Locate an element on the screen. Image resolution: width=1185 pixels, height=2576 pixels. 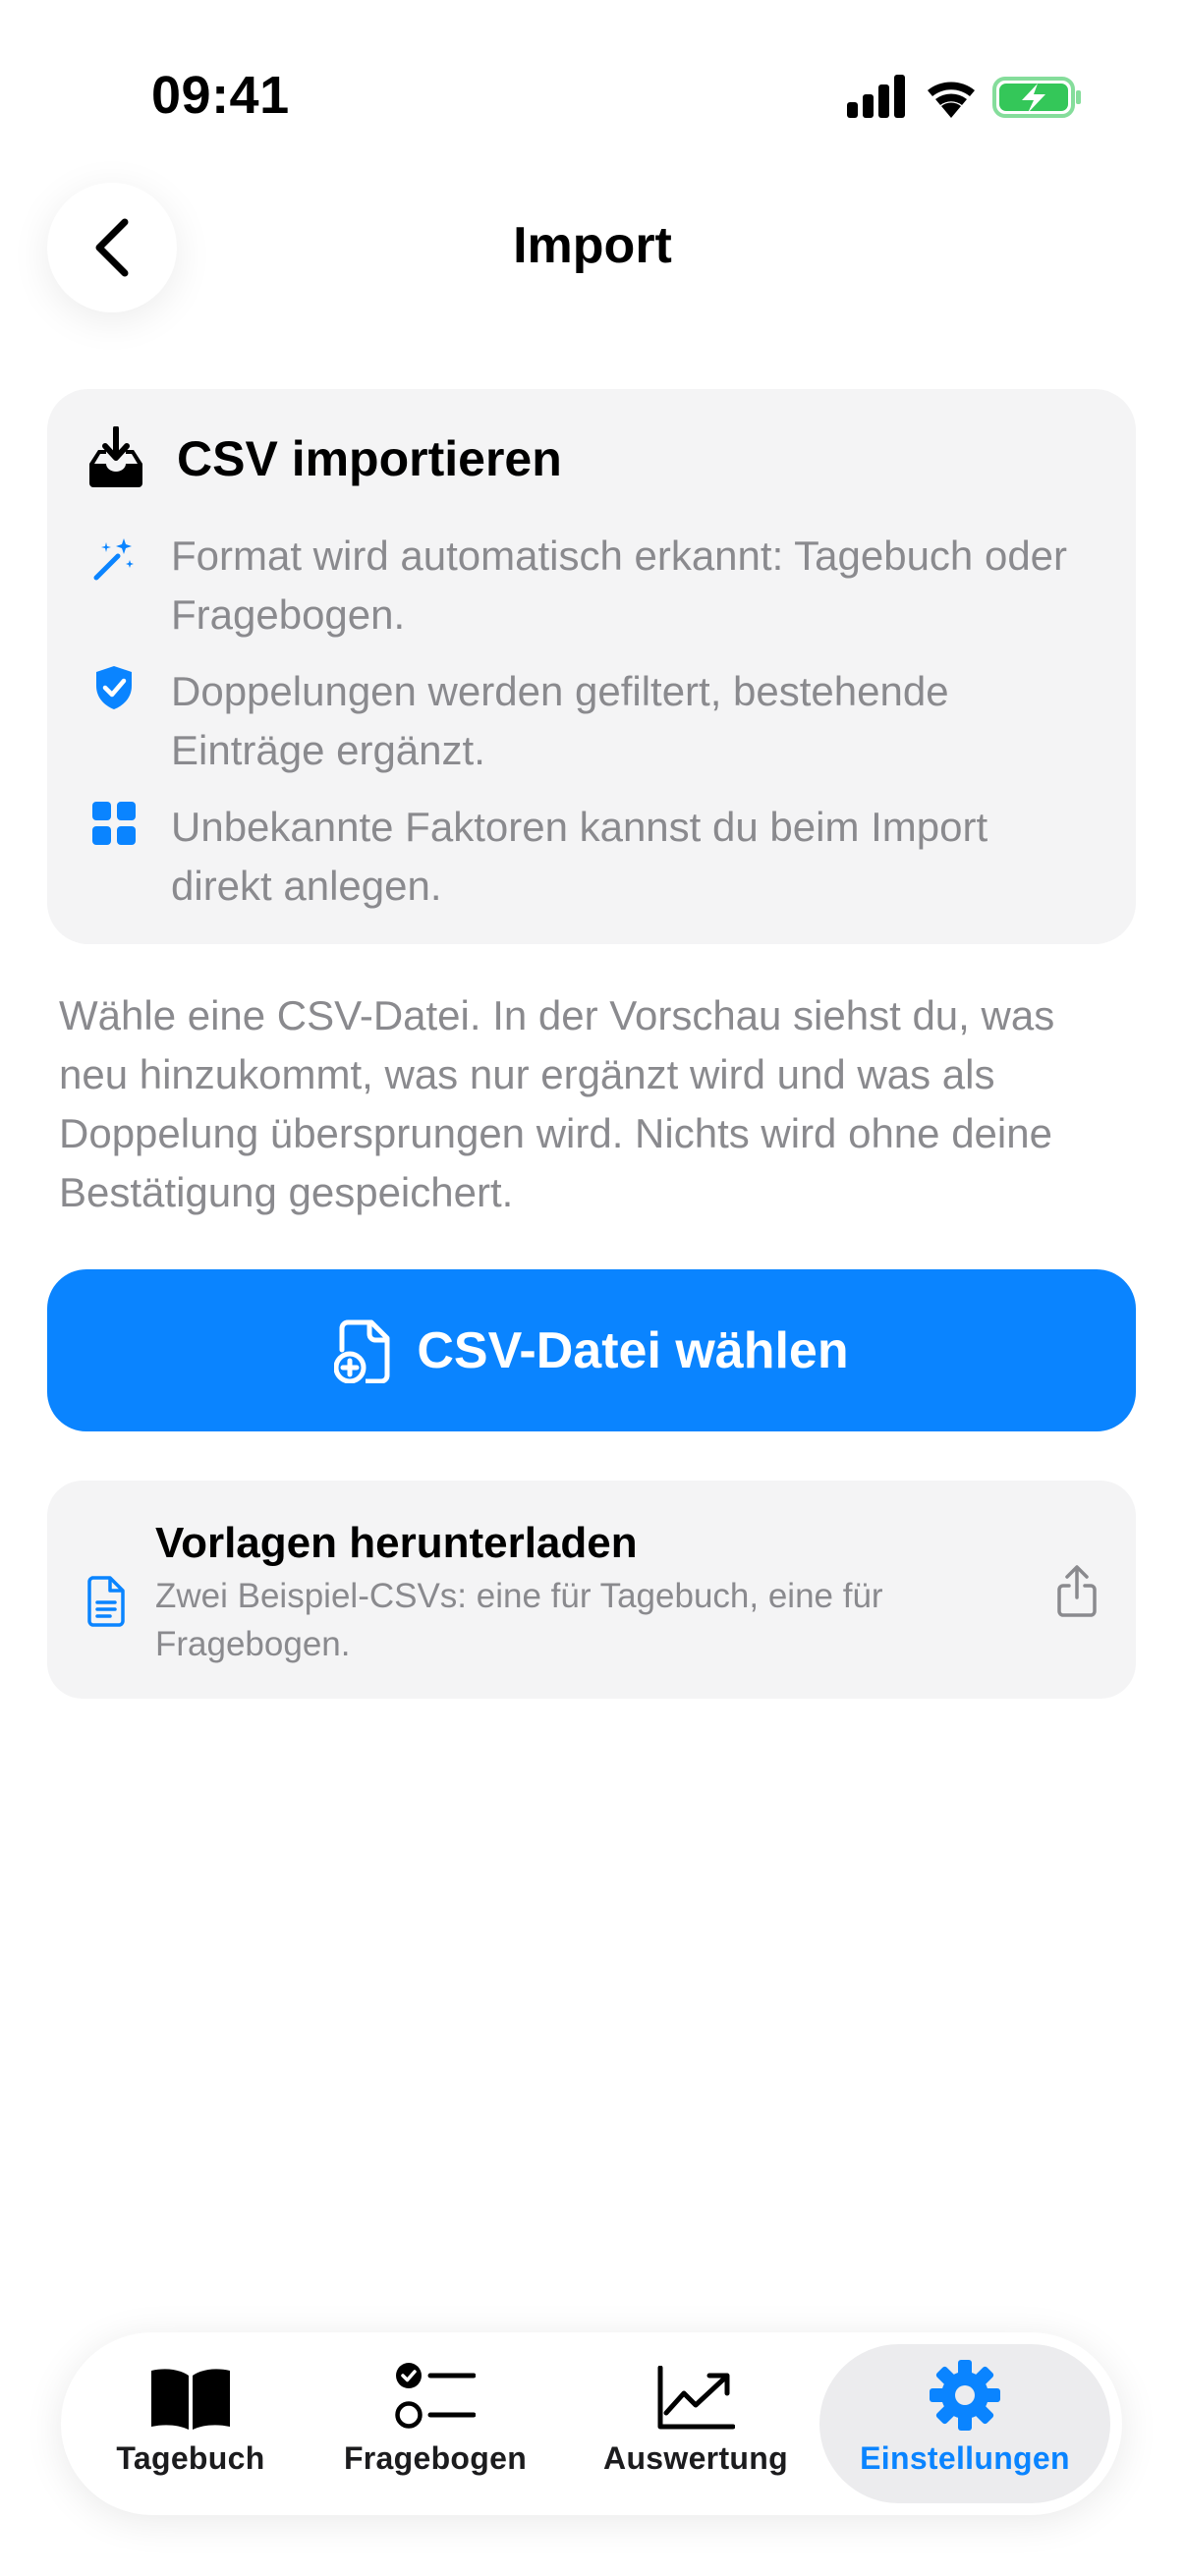
tray-download-icon is located at coordinates (116, 456).